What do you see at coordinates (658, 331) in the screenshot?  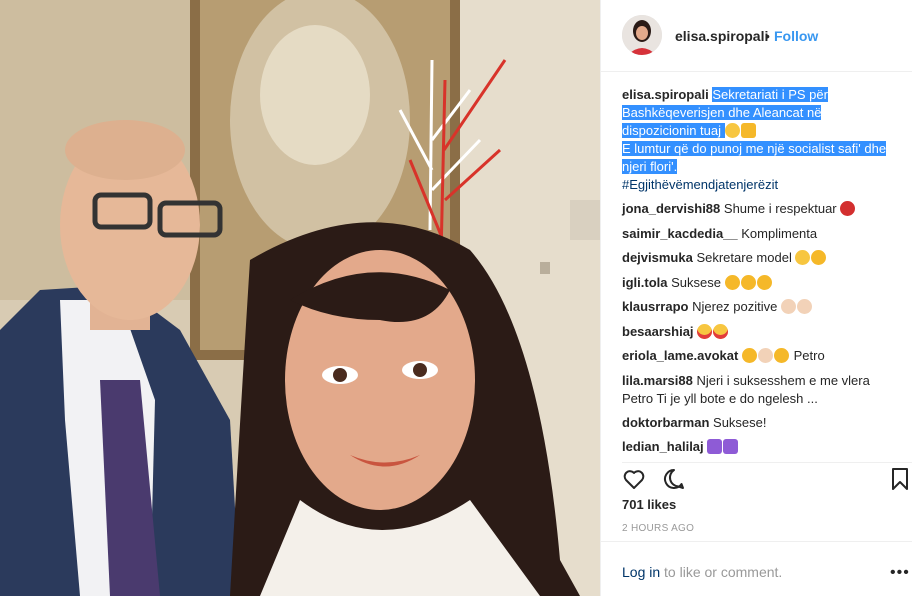 I see `comment-username: besaarshiaj` at bounding box center [658, 331].